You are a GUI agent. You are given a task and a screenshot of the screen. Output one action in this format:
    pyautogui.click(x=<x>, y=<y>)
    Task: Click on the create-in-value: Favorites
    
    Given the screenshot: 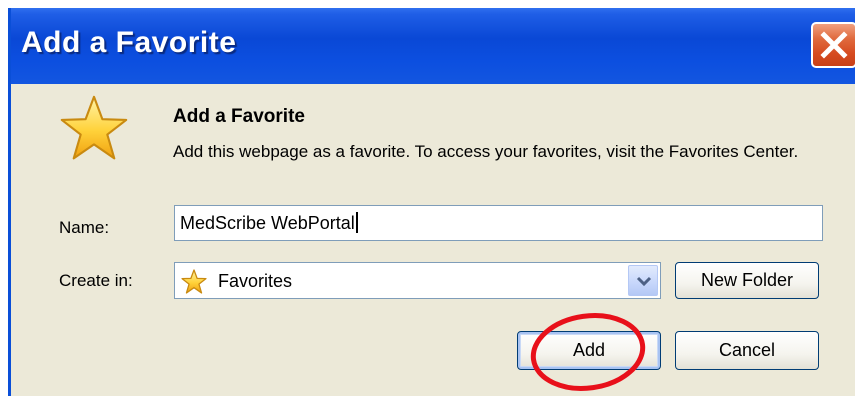 What is the action you would take?
    pyautogui.click(x=255, y=281)
    